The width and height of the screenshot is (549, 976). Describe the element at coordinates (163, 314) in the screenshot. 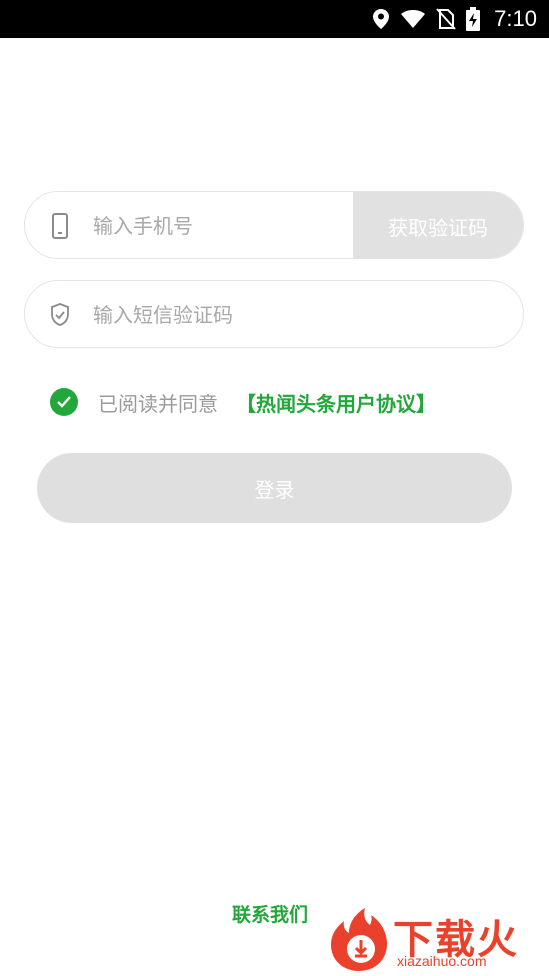

I see `sms-code-input: 输入短信验证码` at that location.